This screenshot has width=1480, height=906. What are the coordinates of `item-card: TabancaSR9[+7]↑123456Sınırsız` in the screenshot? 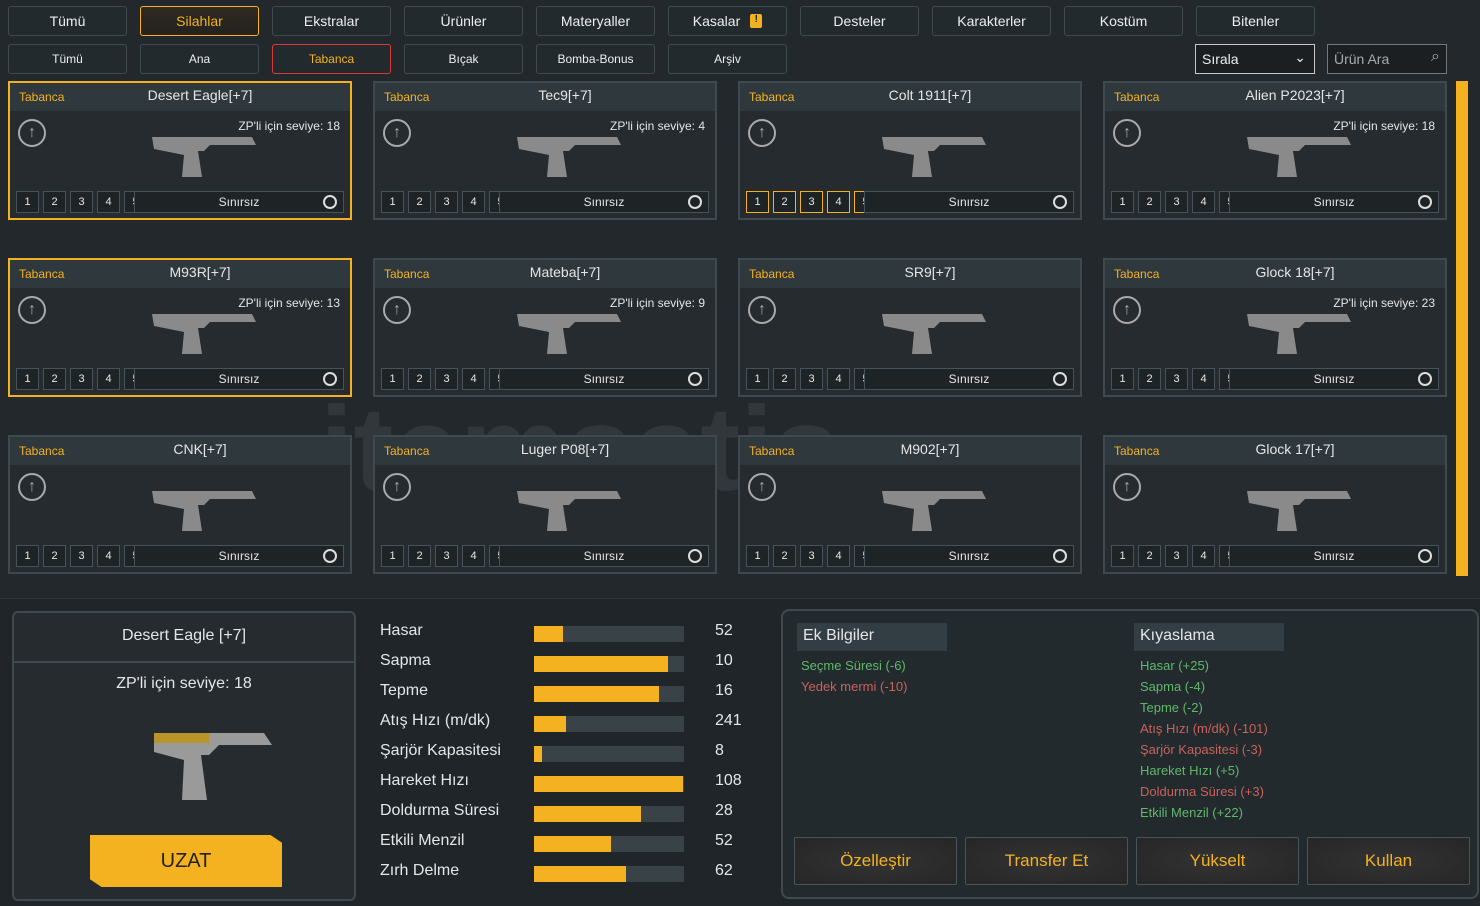 It's located at (910, 327).